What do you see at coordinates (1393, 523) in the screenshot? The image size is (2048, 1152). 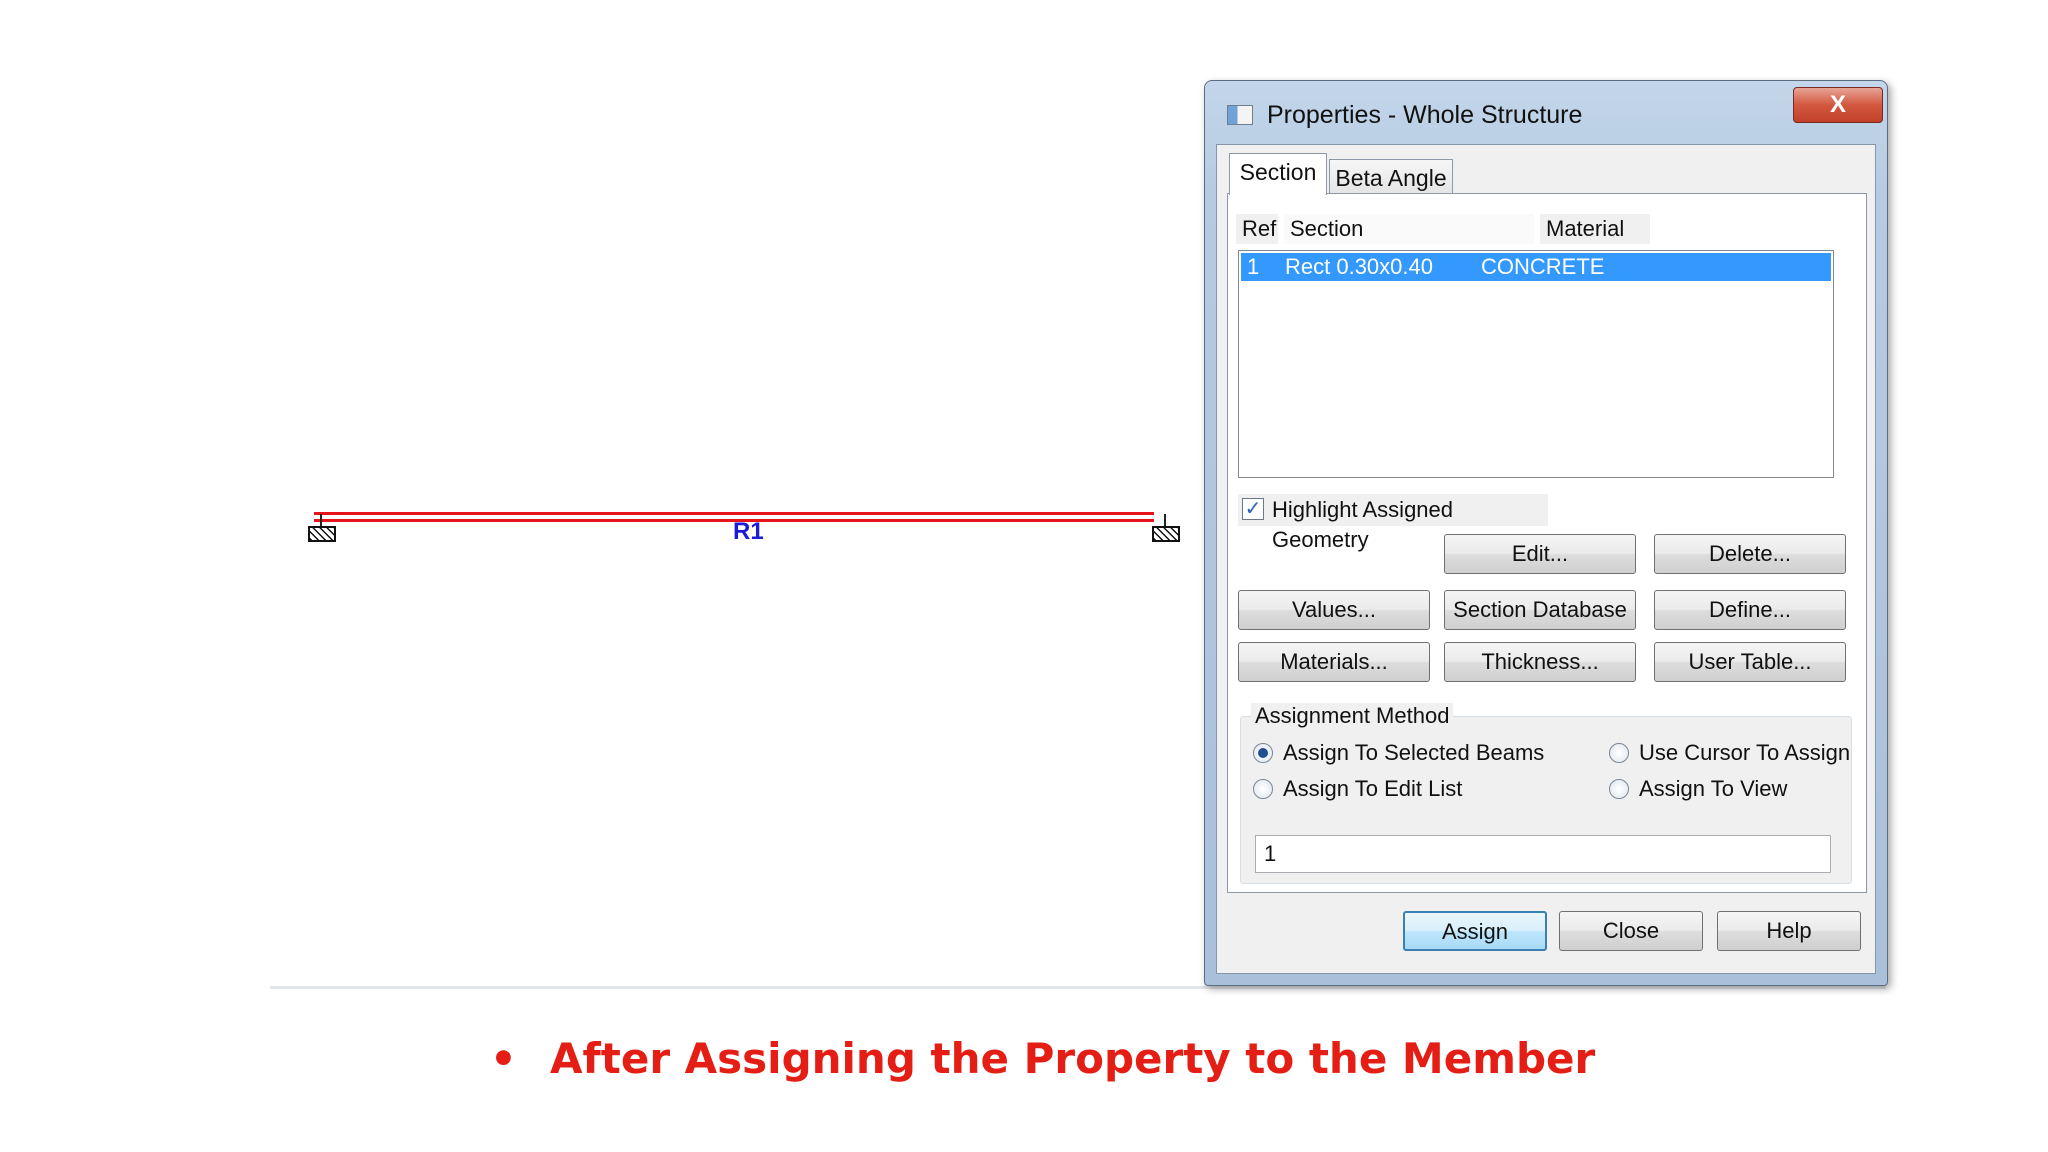 I see `highlight-assigned-geometry-checkbox: ✓ Highlight Assigned Geometry` at bounding box center [1393, 523].